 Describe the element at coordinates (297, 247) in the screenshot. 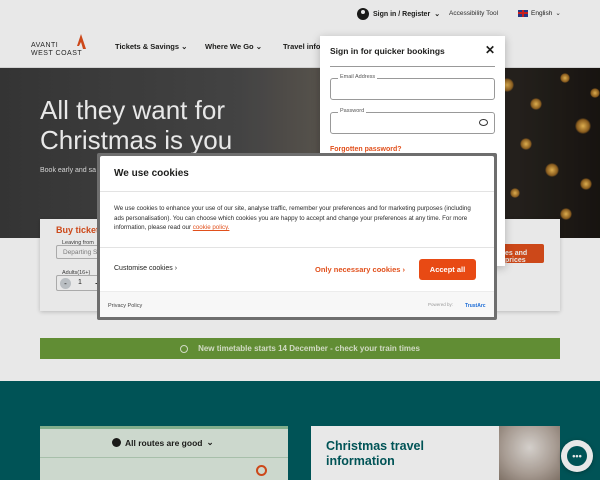

I see `cookie-divider-bottom` at that location.